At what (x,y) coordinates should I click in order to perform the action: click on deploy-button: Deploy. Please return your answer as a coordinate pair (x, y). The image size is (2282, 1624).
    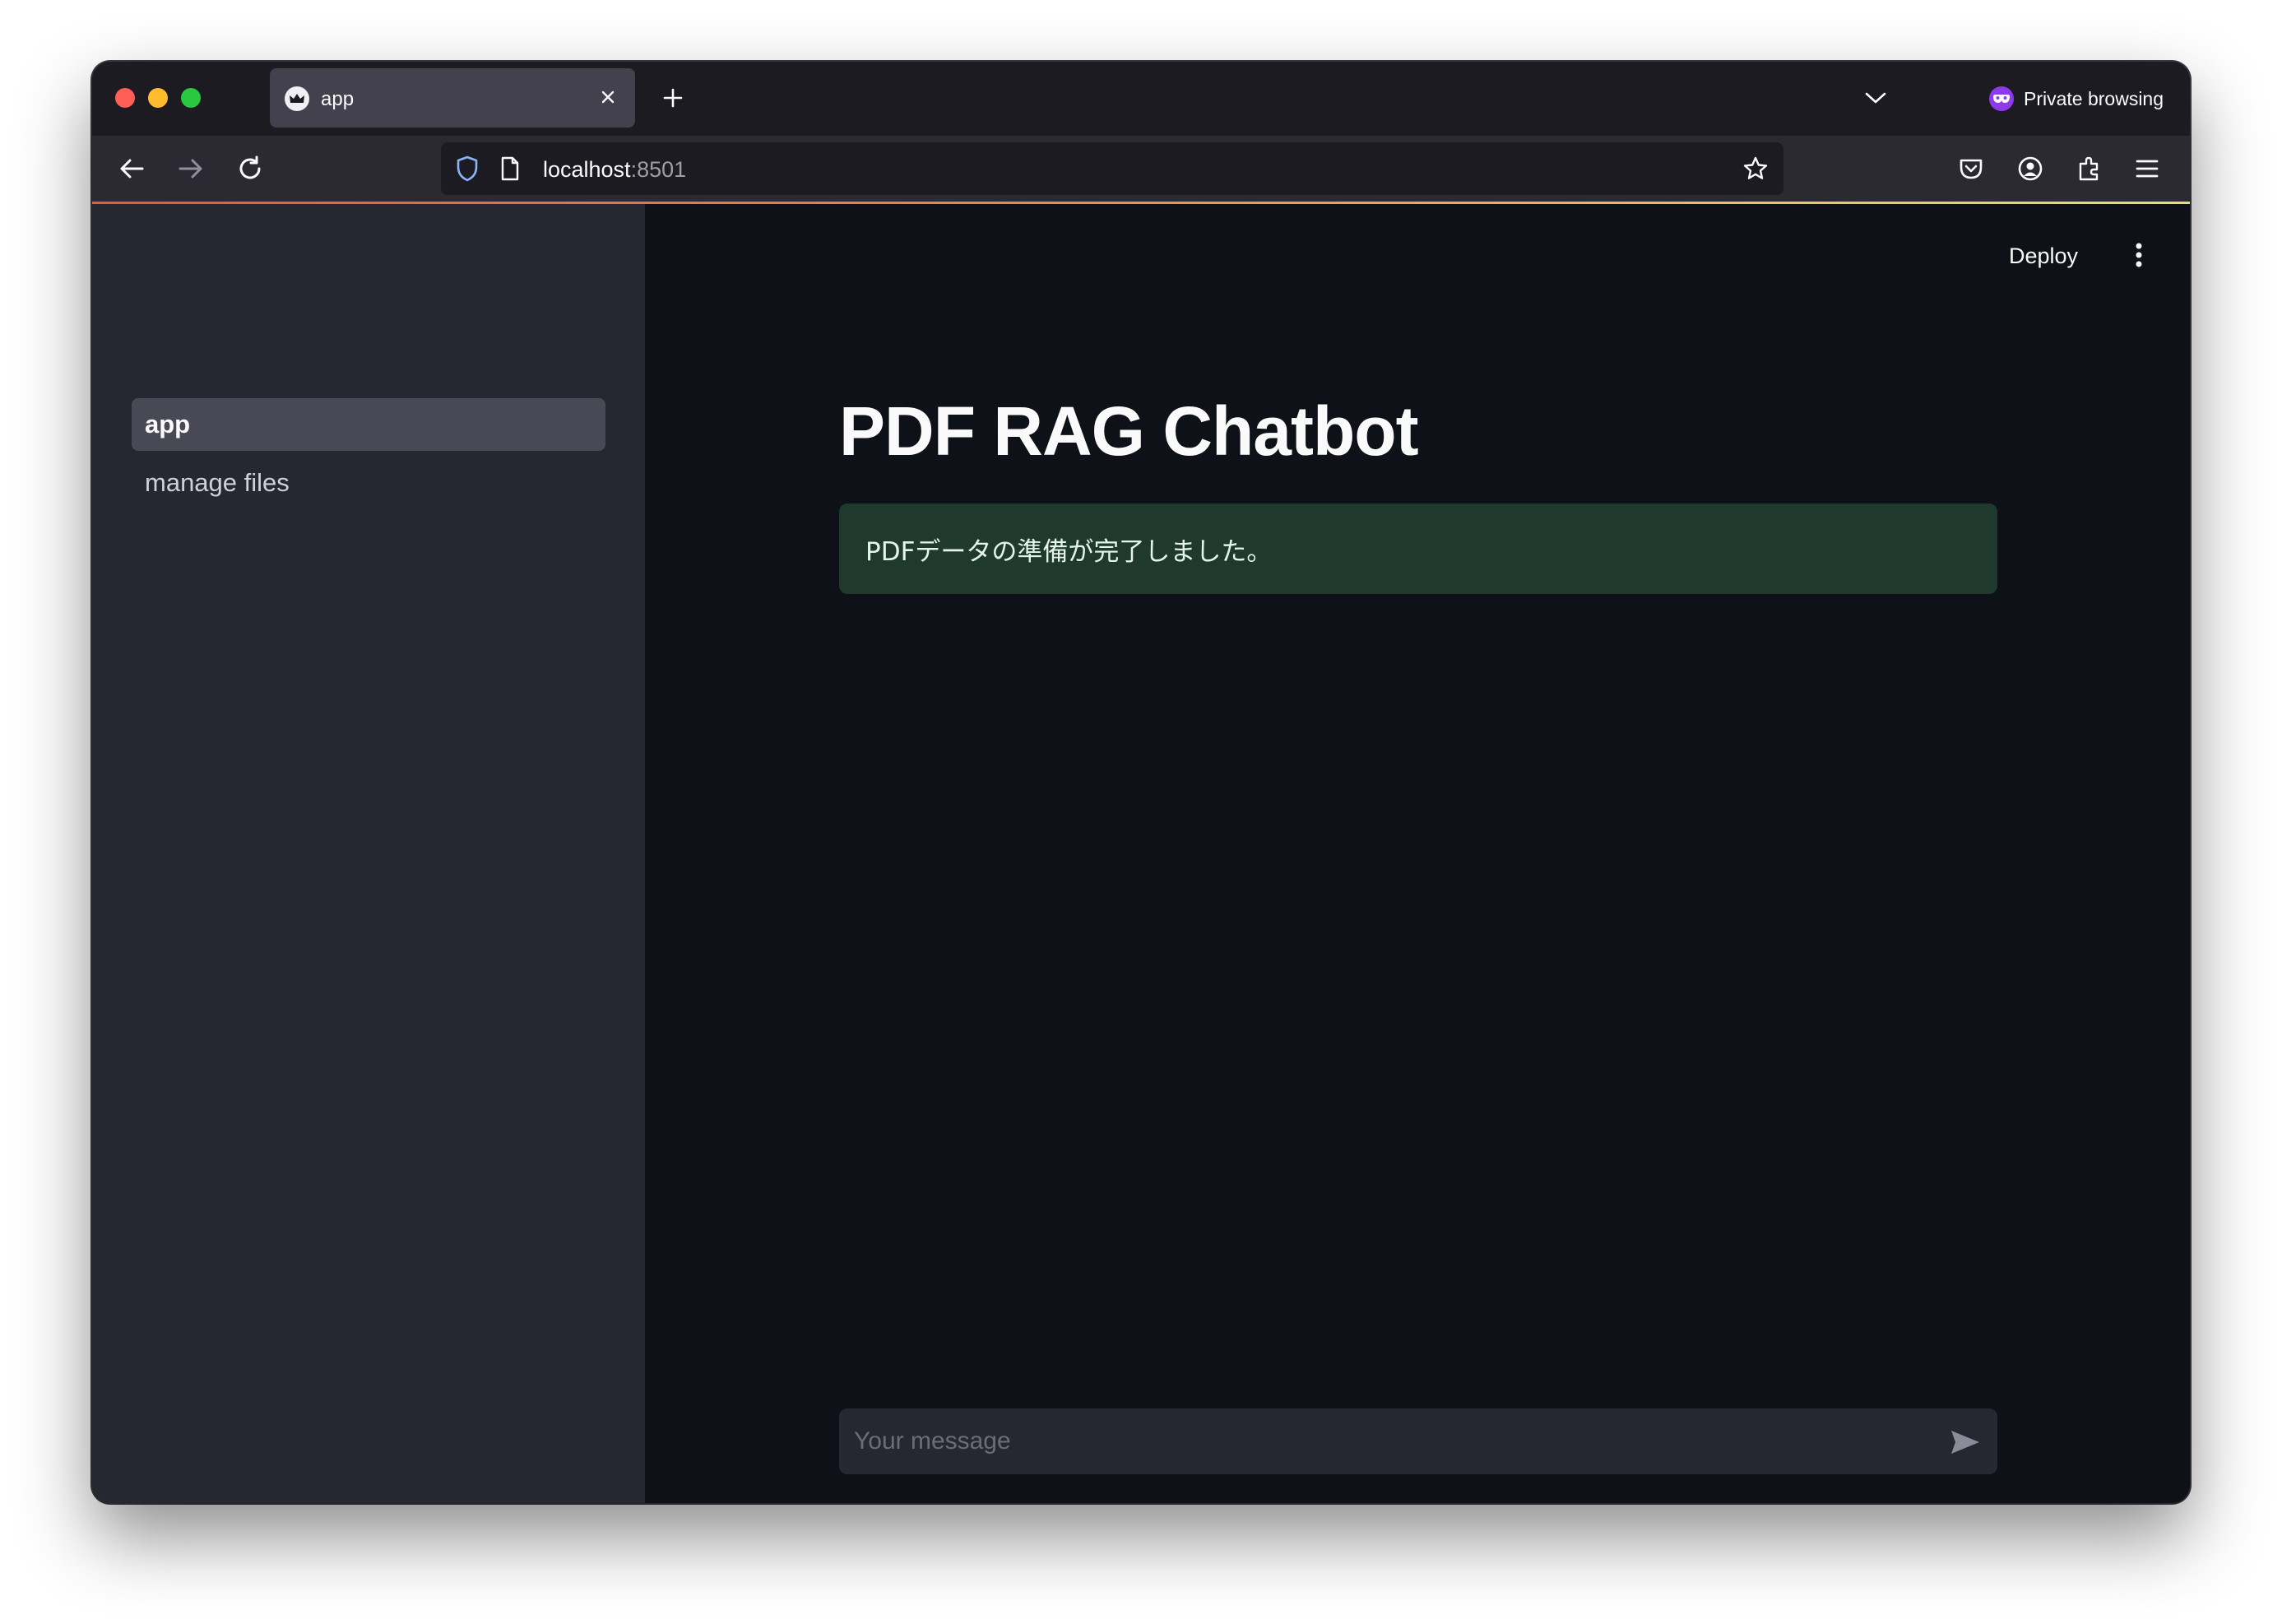
    Looking at the image, I should click on (2044, 256).